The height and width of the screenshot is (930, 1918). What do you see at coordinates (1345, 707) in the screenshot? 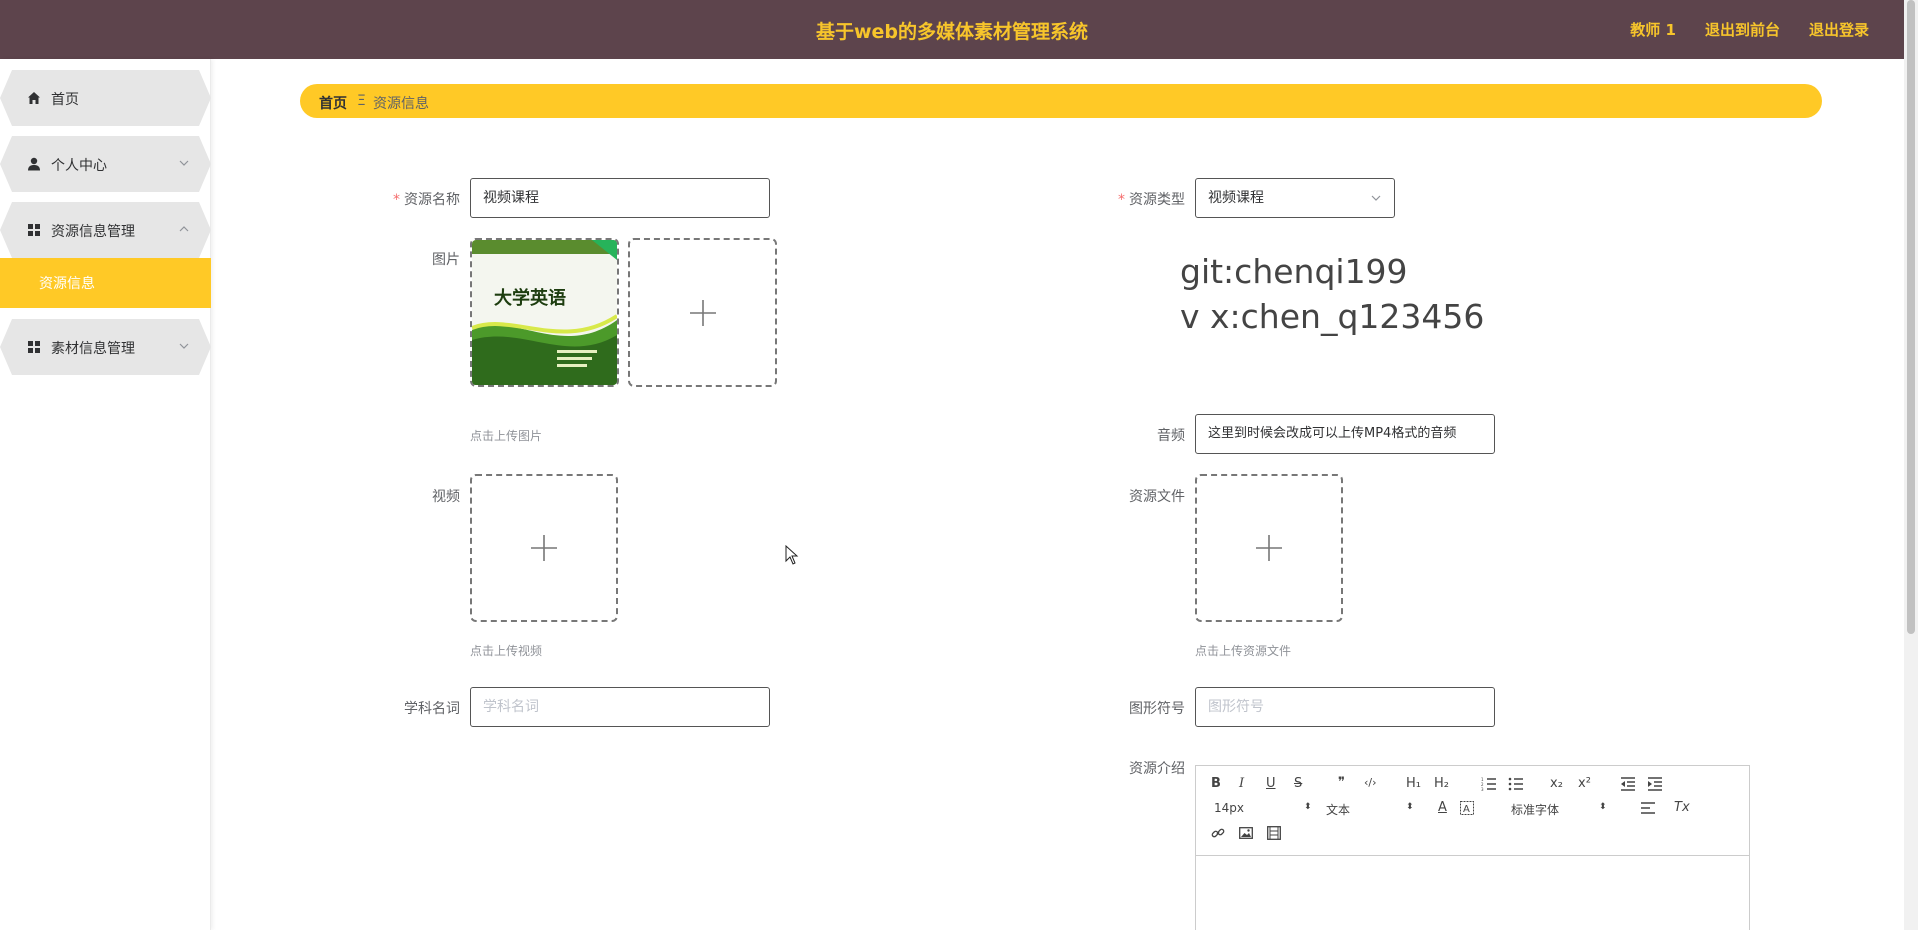
I see `symbol-input: 图形符号` at bounding box center [1345, 707].